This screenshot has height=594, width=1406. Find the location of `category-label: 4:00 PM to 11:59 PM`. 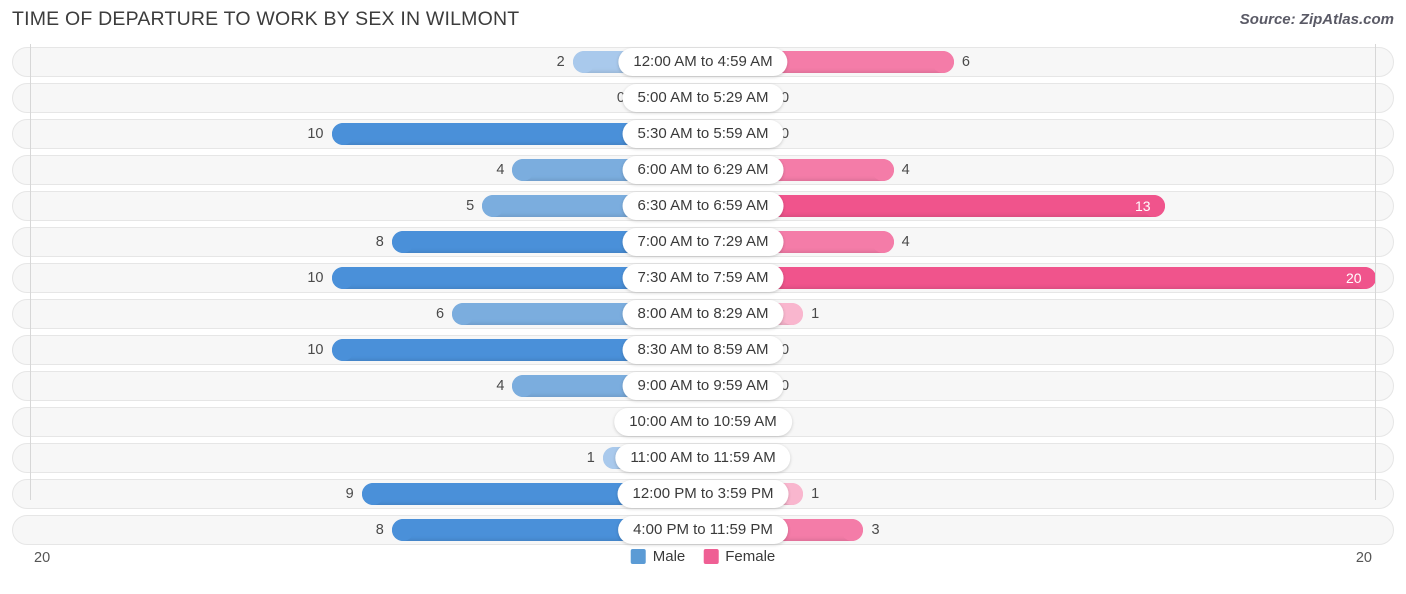

category-label: 4:00 PM to 11:59 PM is located at coordinates (703, 530).